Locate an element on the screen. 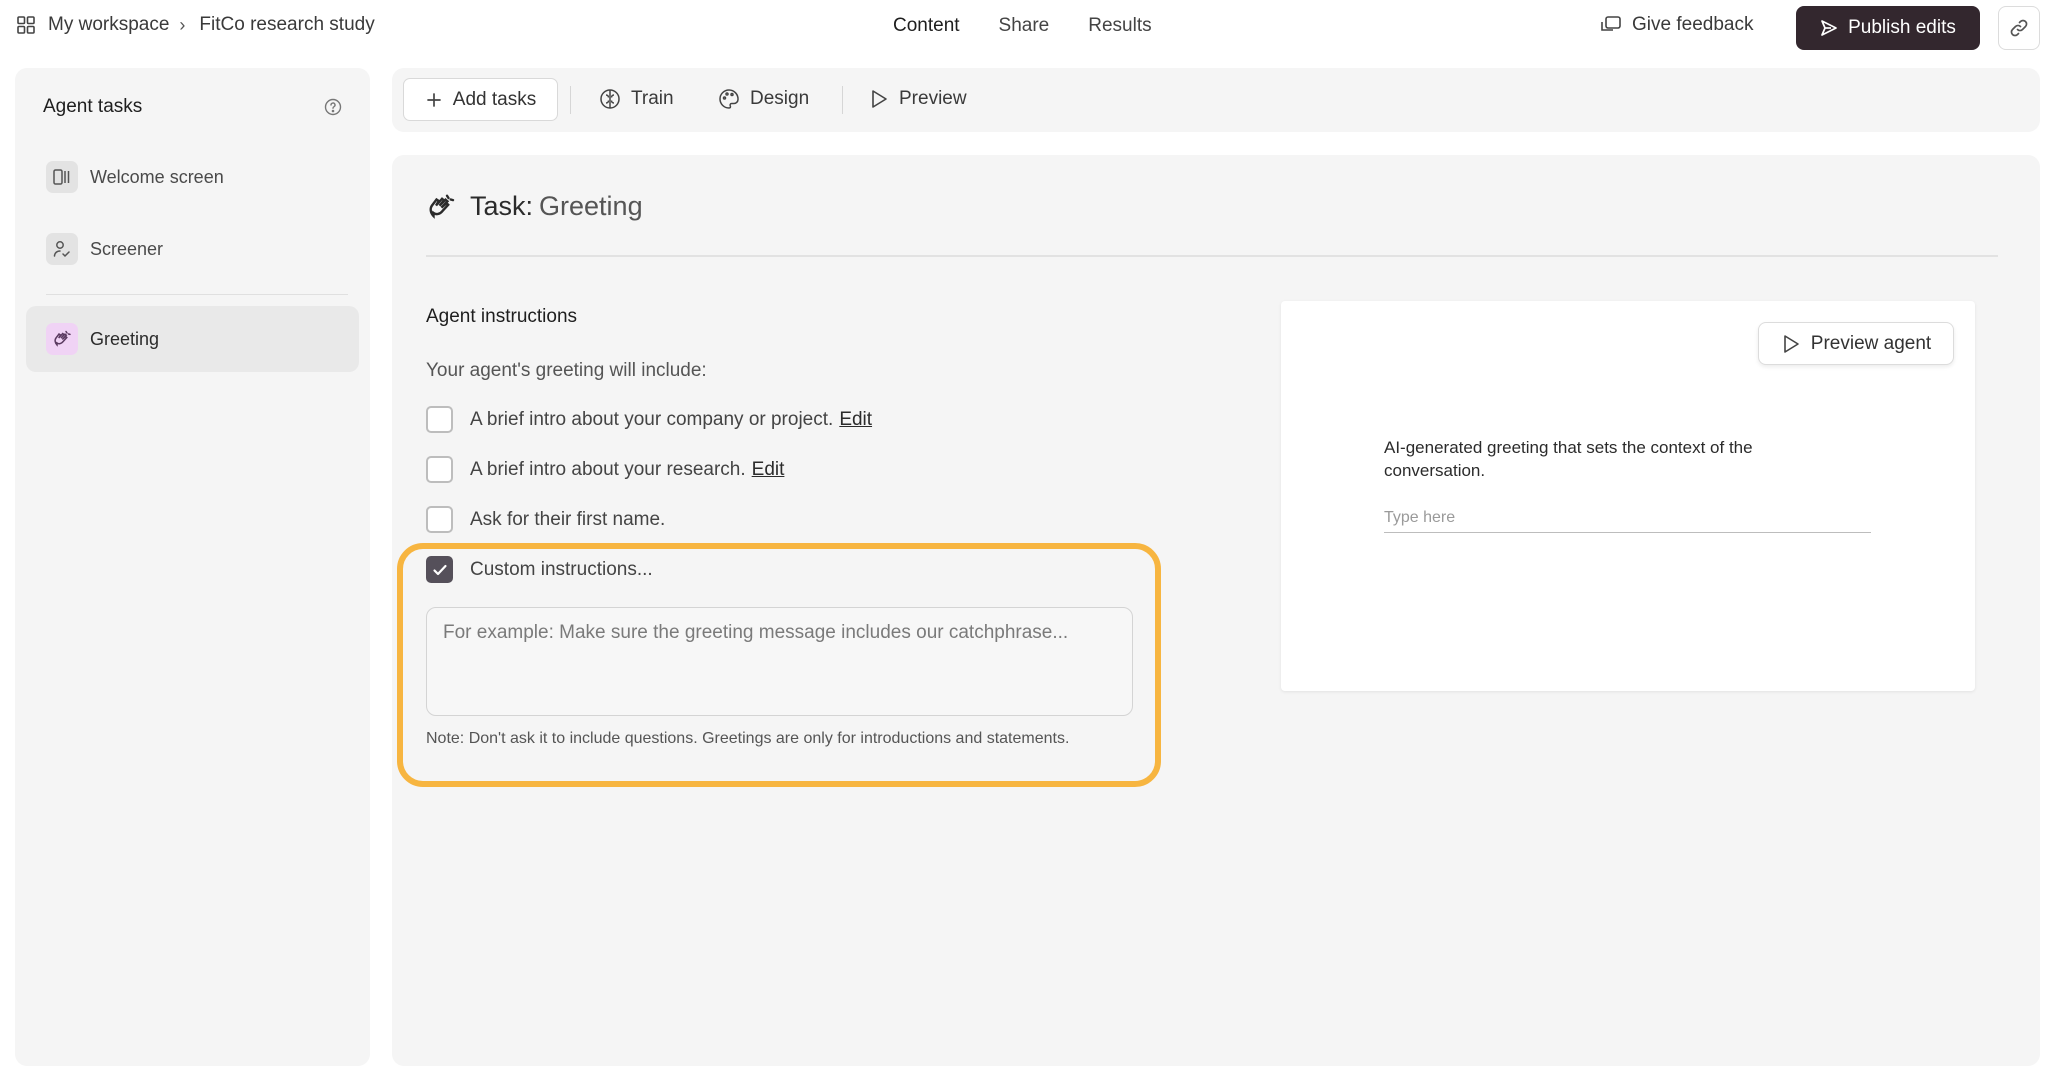 This screenshot has width=2048, height=1074. top-nav: Content Share Results is located at coordinates (1022, 26).